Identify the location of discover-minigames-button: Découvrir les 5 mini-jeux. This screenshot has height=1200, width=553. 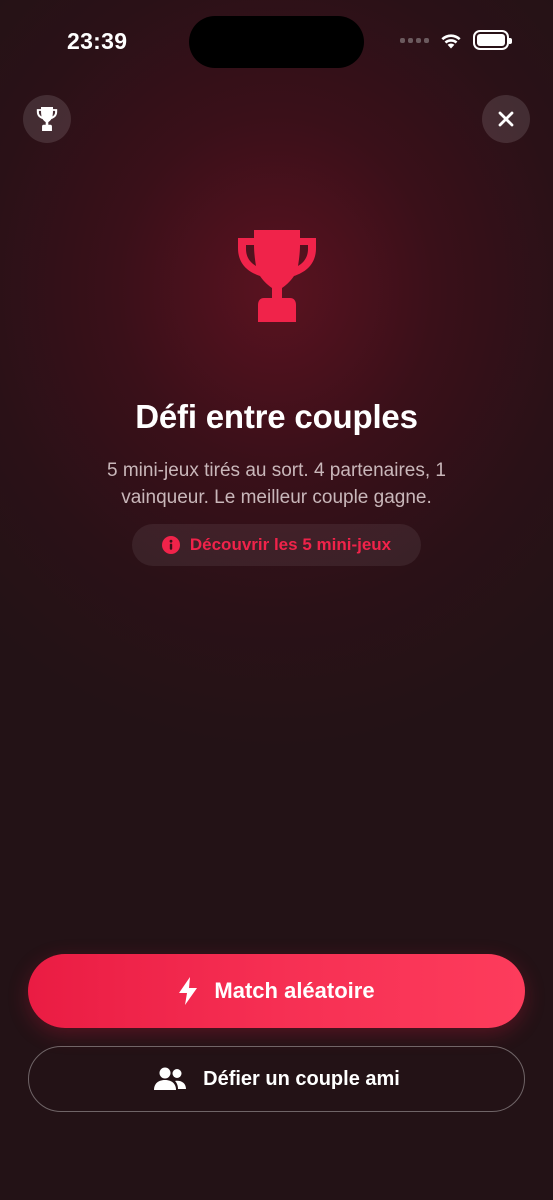
(276, 545).